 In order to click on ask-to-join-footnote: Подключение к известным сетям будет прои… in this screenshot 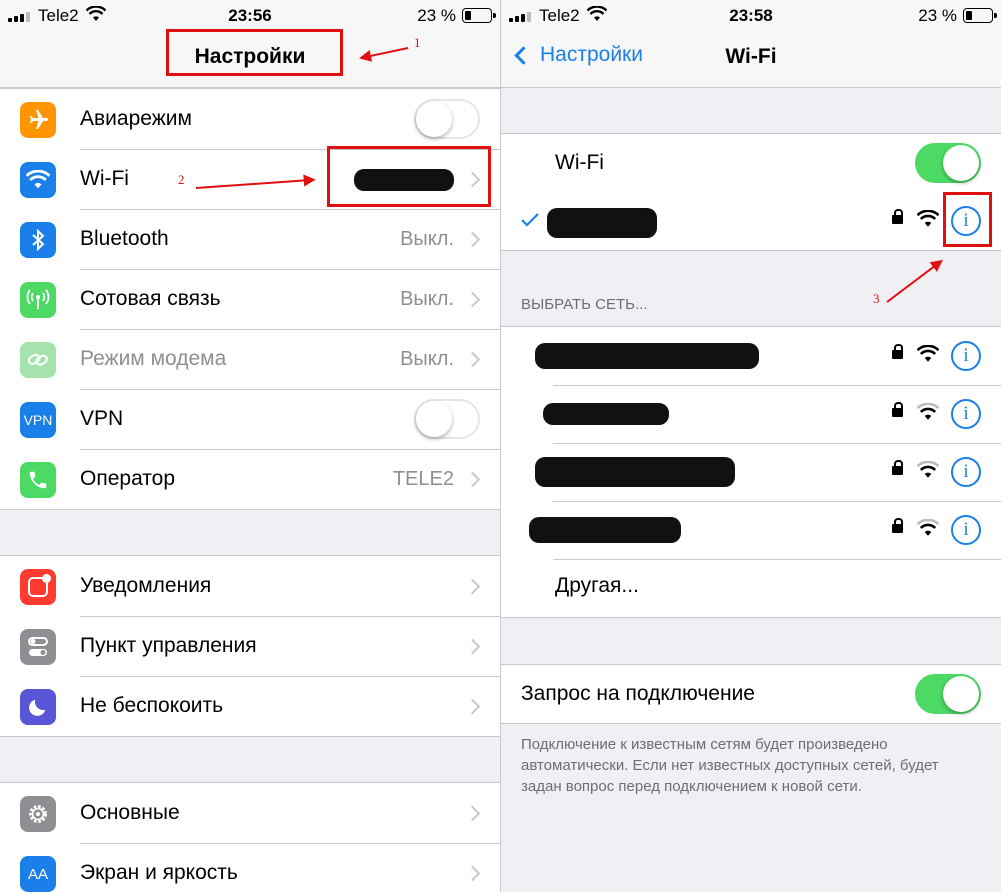, I will do `click(730, 765)`.